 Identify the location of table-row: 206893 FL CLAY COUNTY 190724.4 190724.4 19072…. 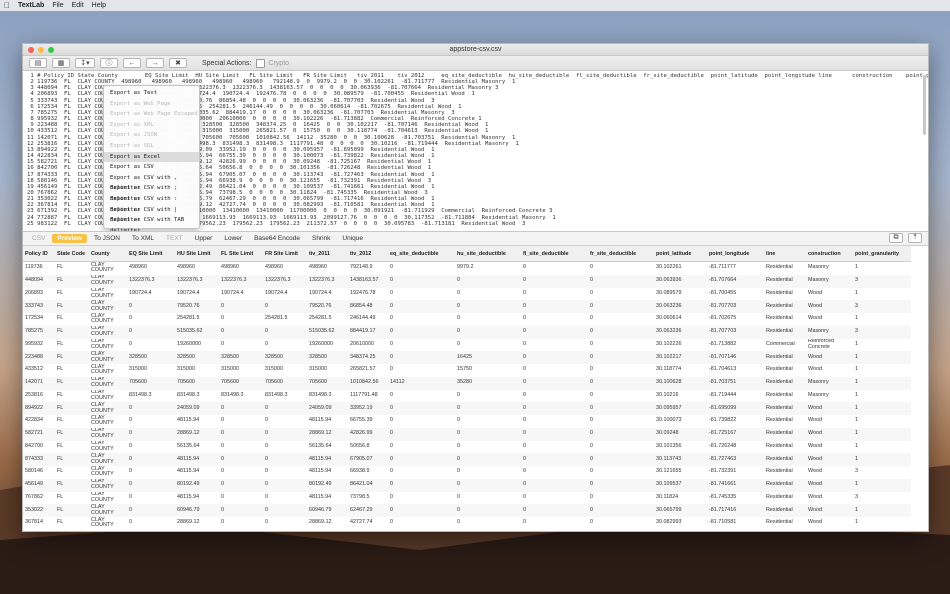
(467, 294).